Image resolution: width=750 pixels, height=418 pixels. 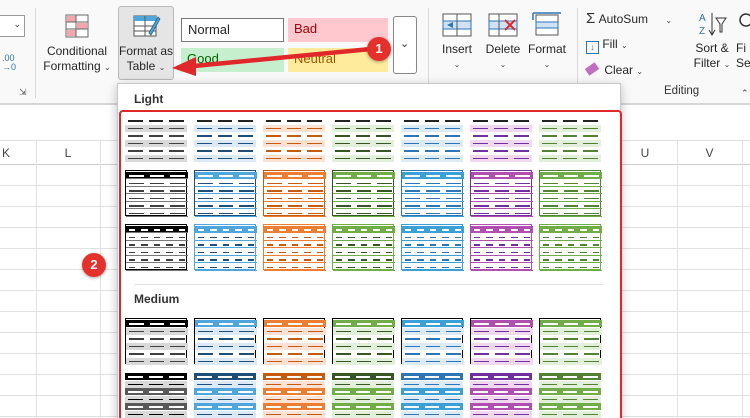 I want to click on sort-filter-icon: A Z, so click(x=713, y=25).